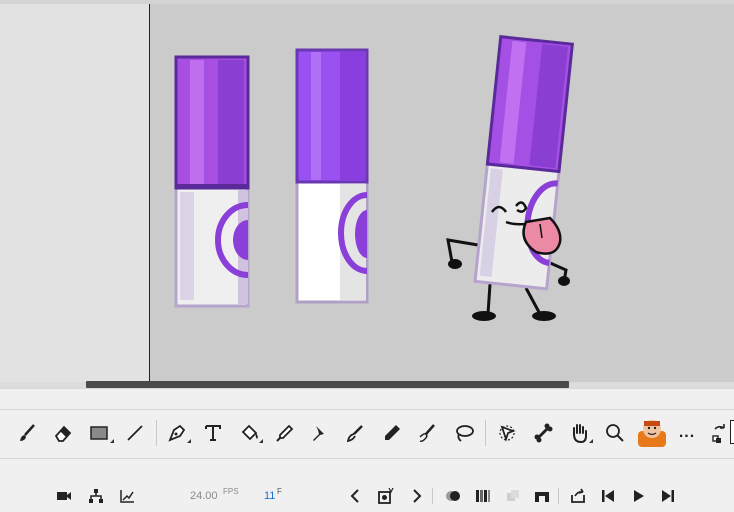  I want to click on loop-icon, so click(578, 495).